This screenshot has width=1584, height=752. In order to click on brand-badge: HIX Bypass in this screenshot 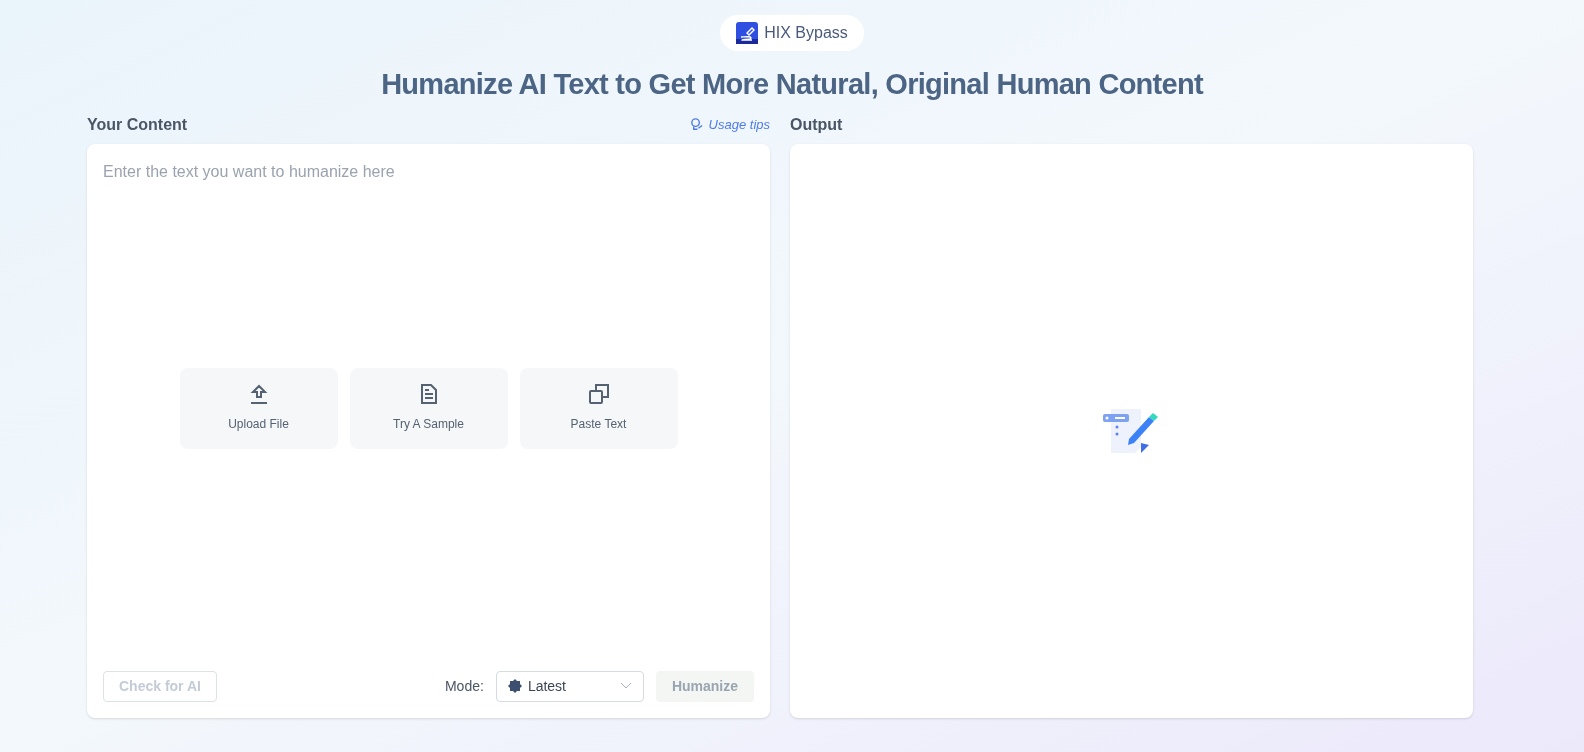, I will do `click(792, 33)`.